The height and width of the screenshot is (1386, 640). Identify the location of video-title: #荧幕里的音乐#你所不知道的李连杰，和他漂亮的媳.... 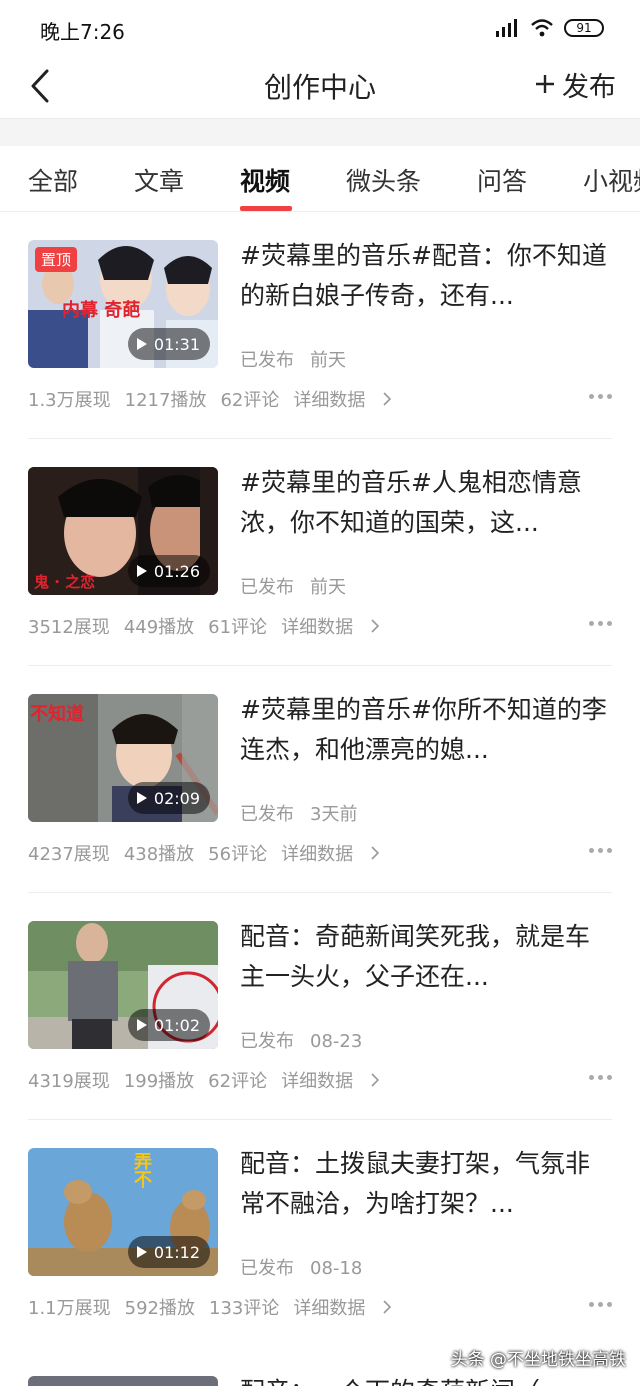
(426, 730).